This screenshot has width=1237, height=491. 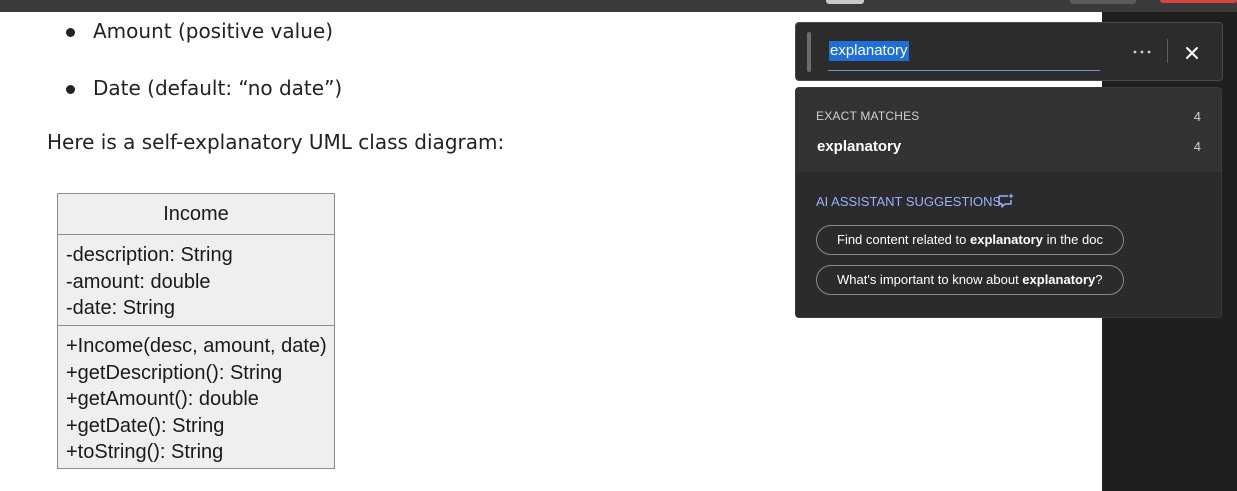 I want to click on close-icon, so click(x=1192, y=52).